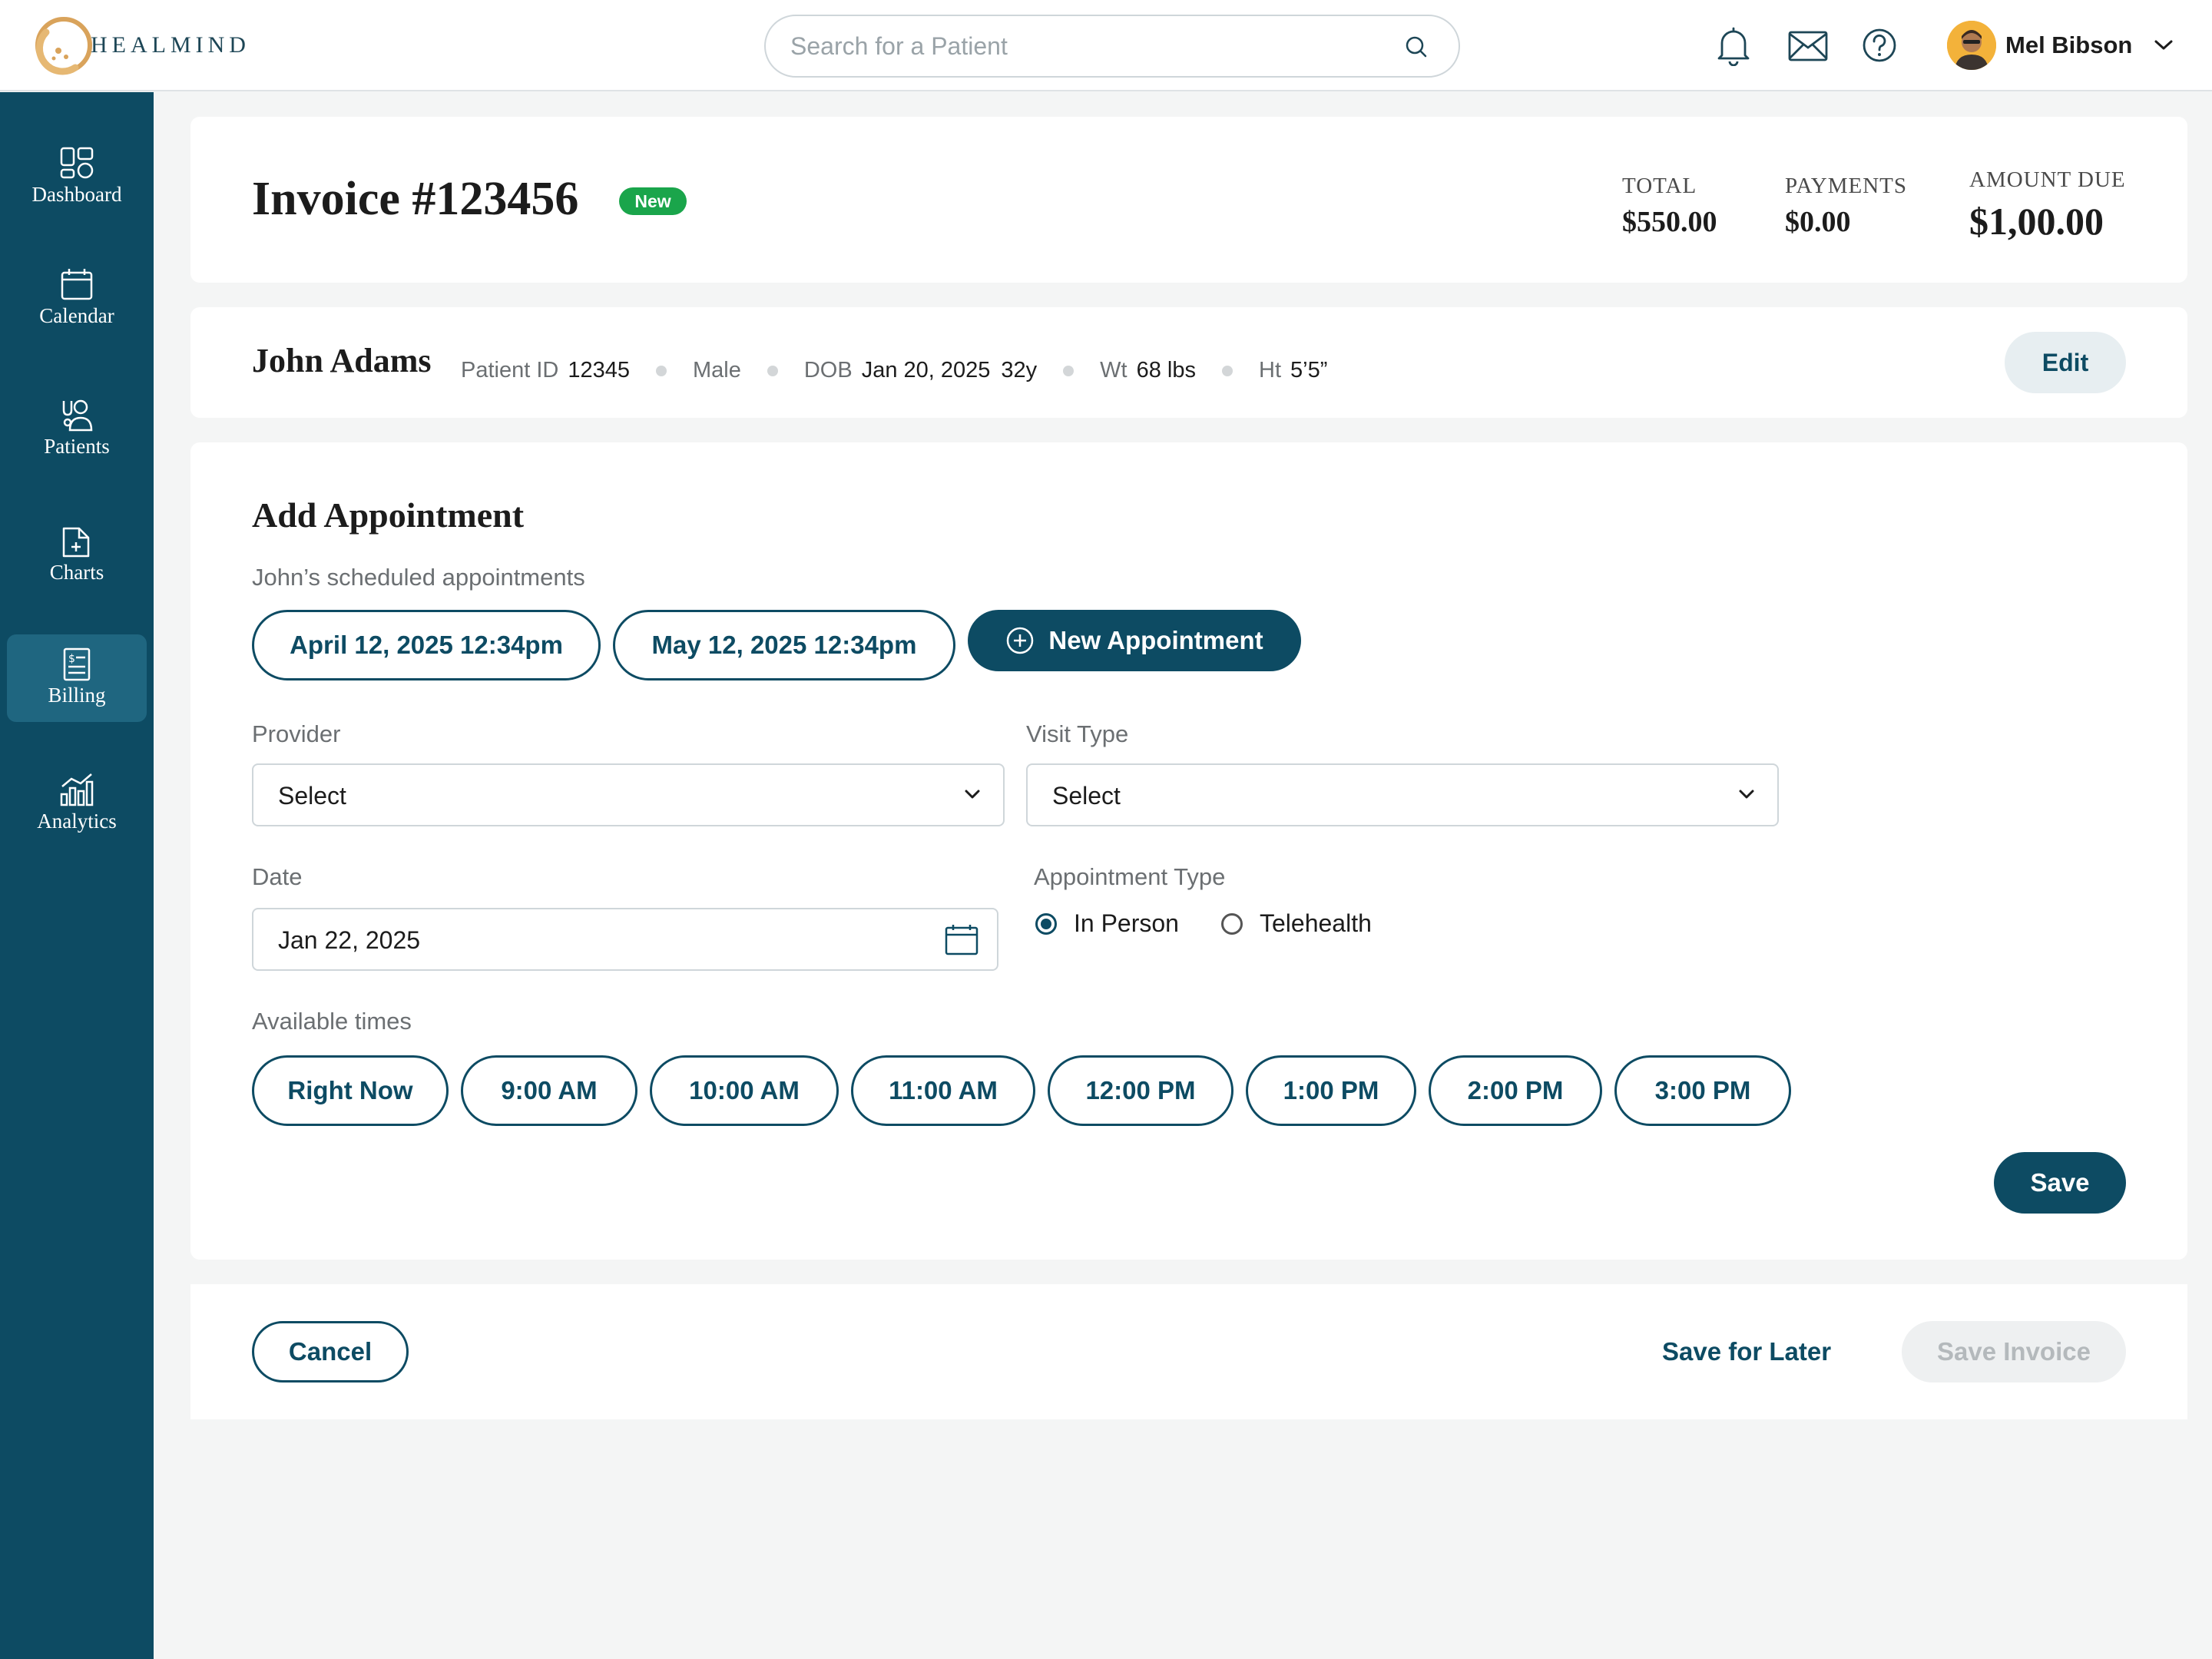  I want to click on provider-select: Select, so click(628, 795).